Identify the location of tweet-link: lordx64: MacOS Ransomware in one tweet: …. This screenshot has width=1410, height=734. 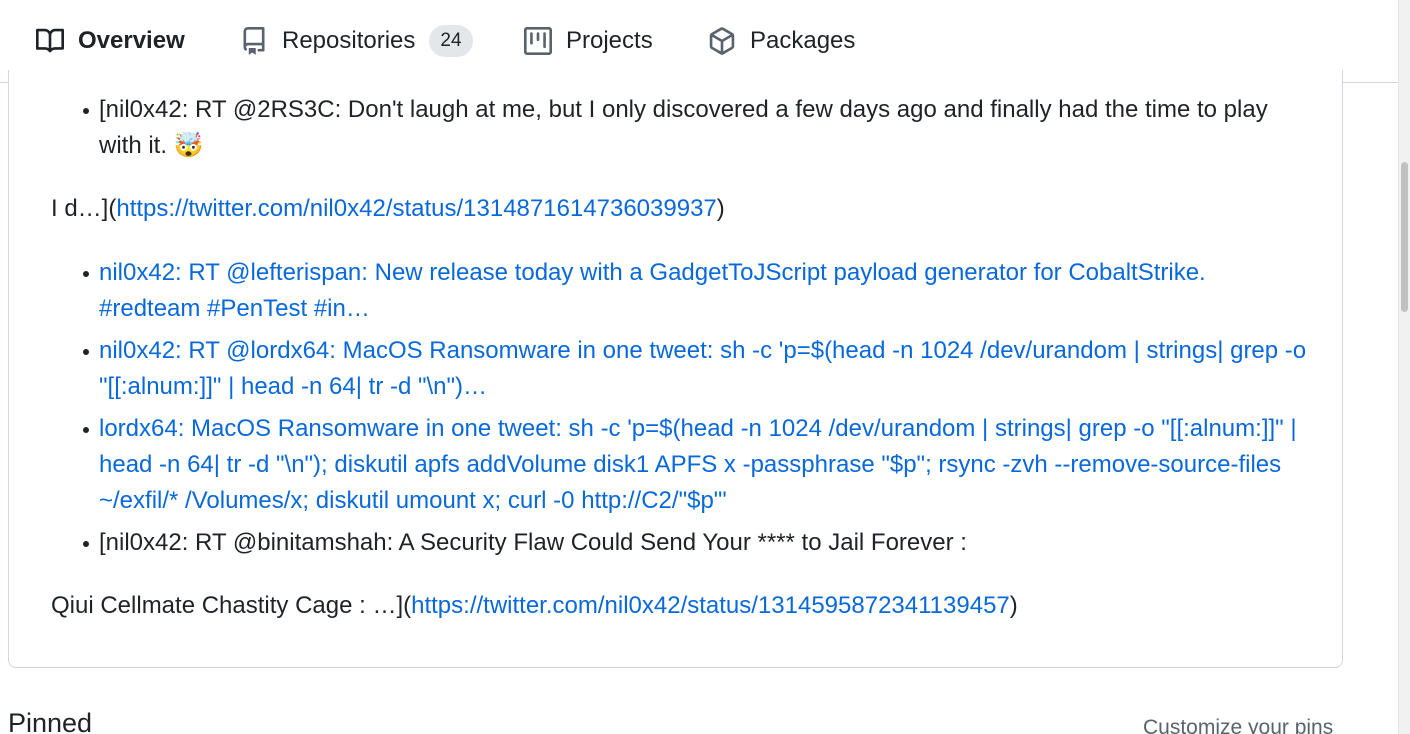
(698, 464).